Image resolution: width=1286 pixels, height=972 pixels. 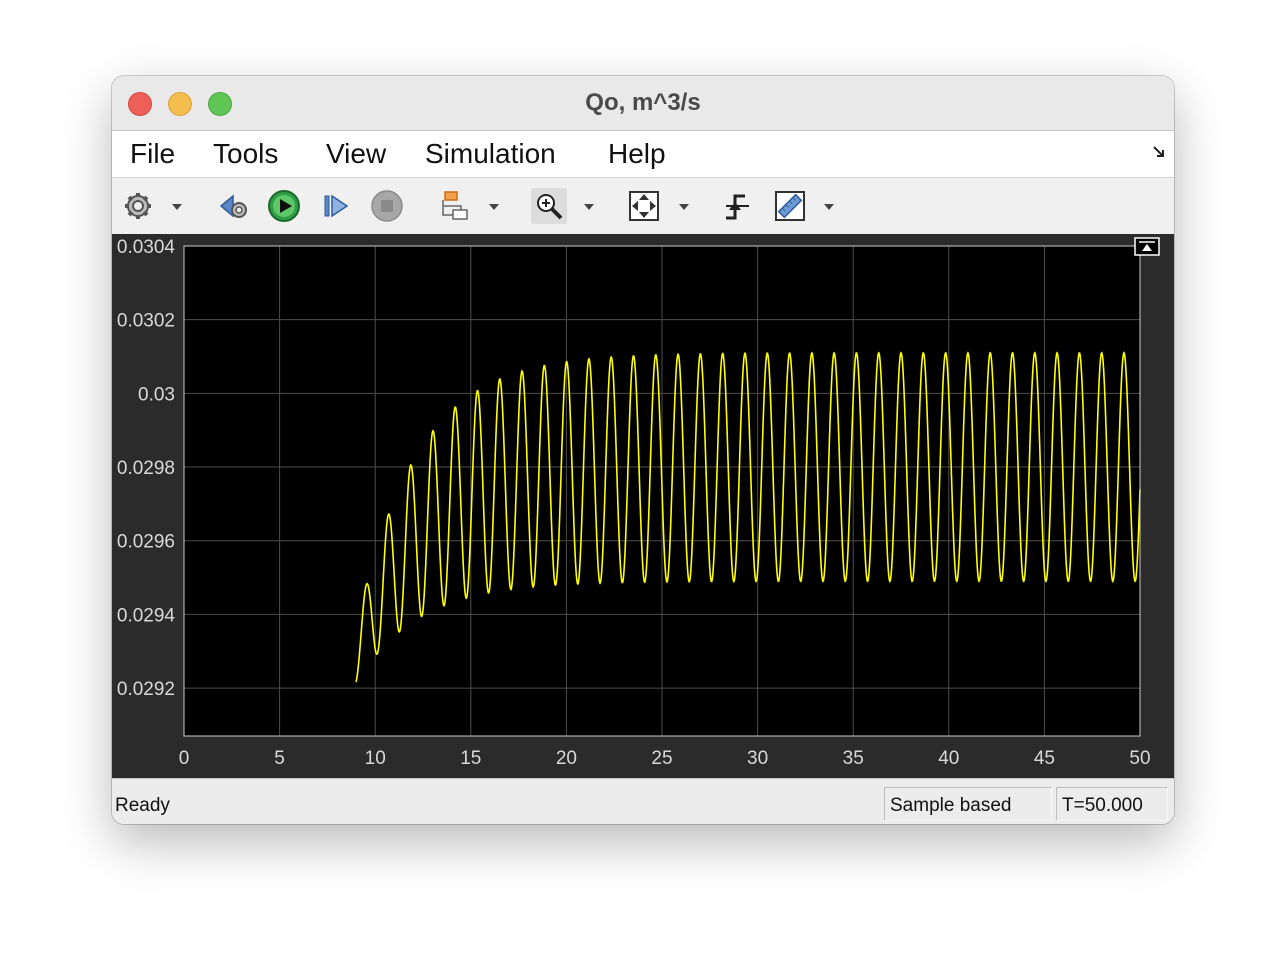 I want to click on expand-legend-icon, so click(x=1147, y=246).